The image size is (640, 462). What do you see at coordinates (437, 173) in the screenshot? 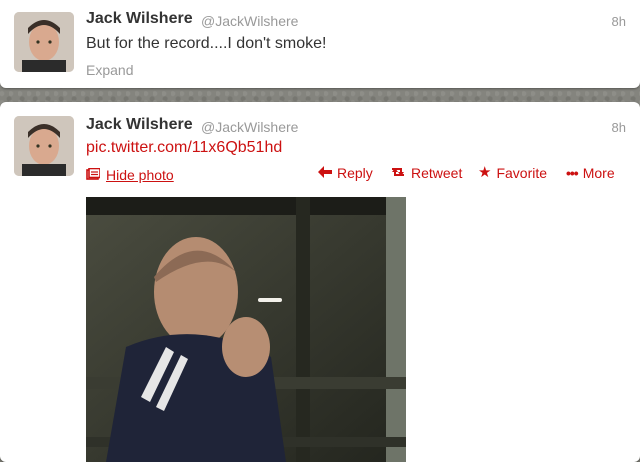
I see `retweet-label: Retweet` at bounding box center [437, 173].